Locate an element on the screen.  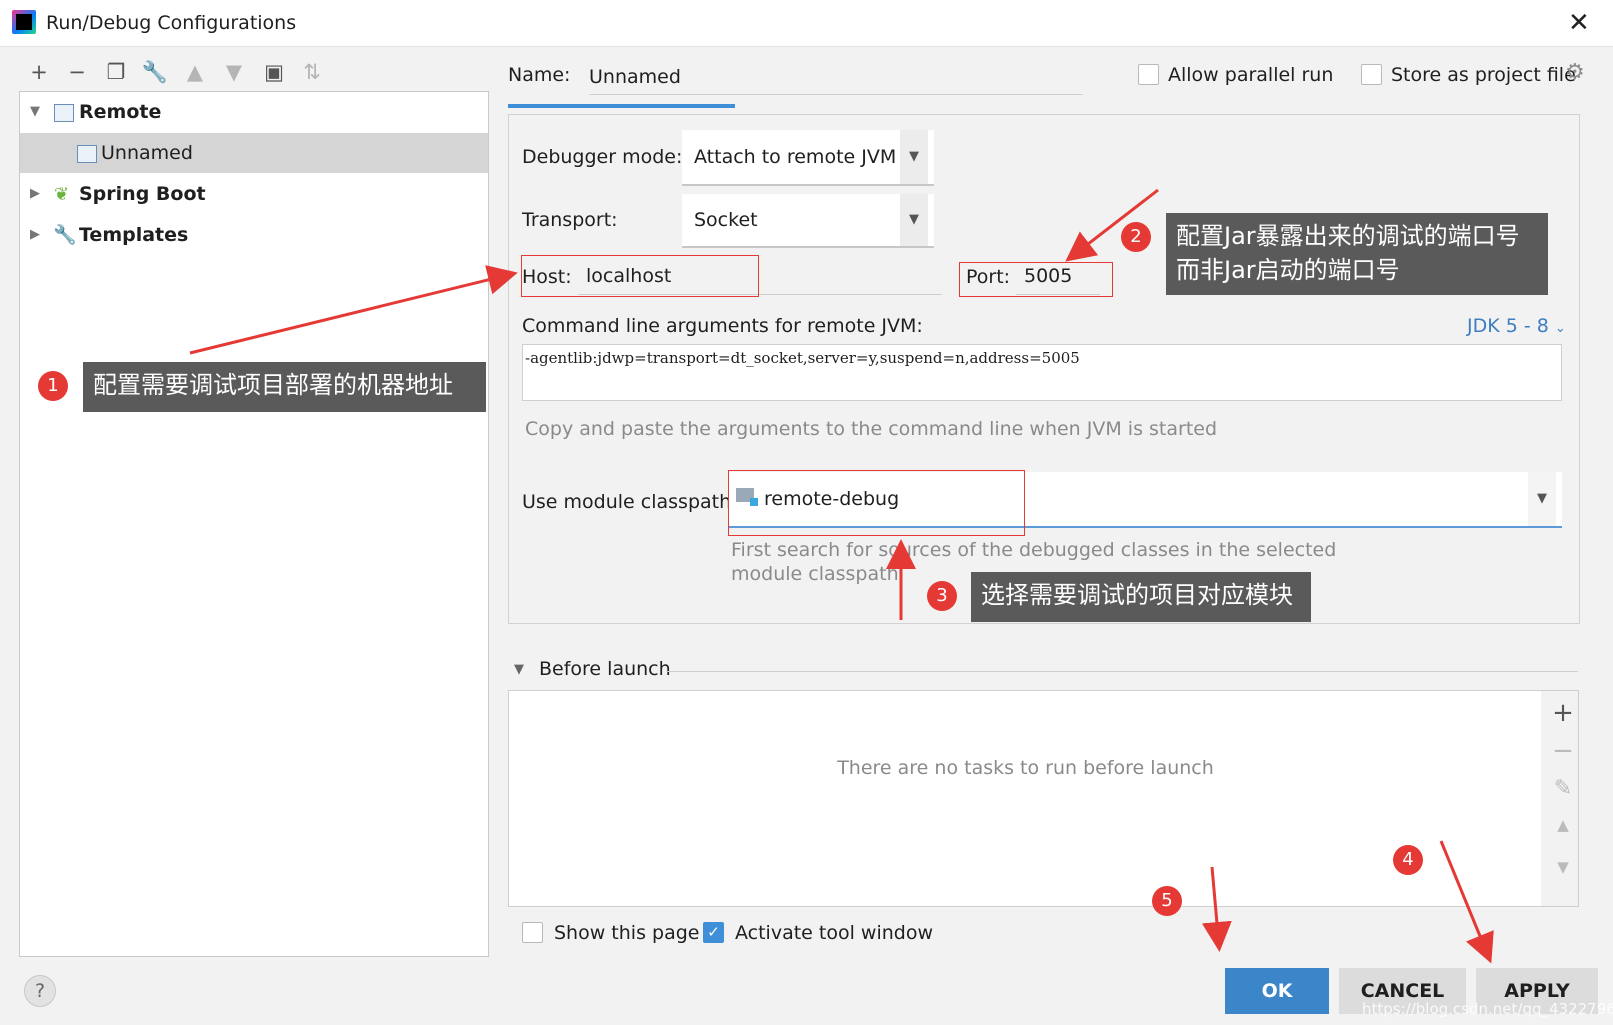
annotation-callout-2-line1: 配置Jar暴露出来的调试的端口号 is located at coordinates (1348, 236).